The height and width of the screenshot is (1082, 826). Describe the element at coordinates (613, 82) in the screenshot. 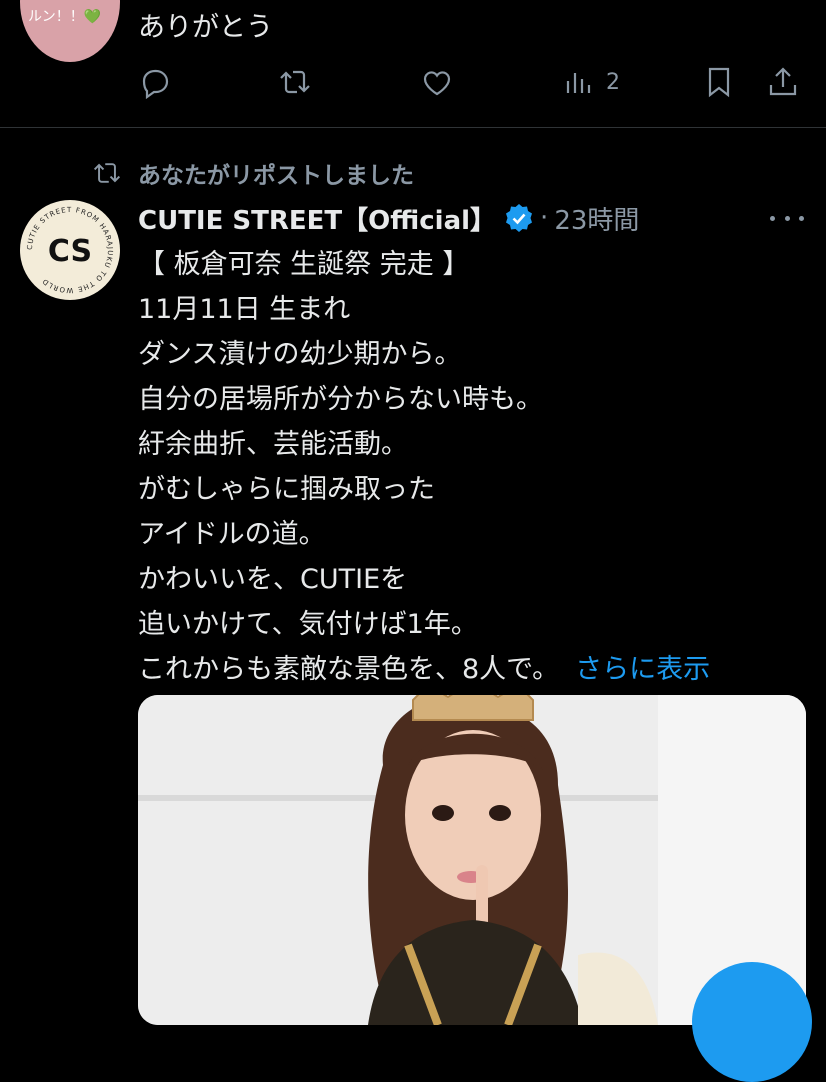

I see `views-count: 2` at that location.